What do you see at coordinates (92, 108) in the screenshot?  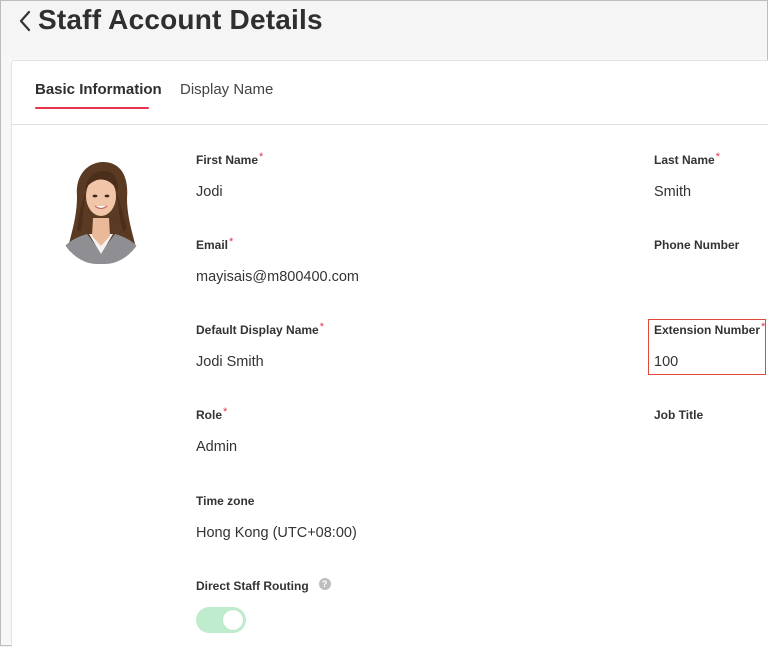 I see `active-tab-indicator` at bounding box center [92, 108].